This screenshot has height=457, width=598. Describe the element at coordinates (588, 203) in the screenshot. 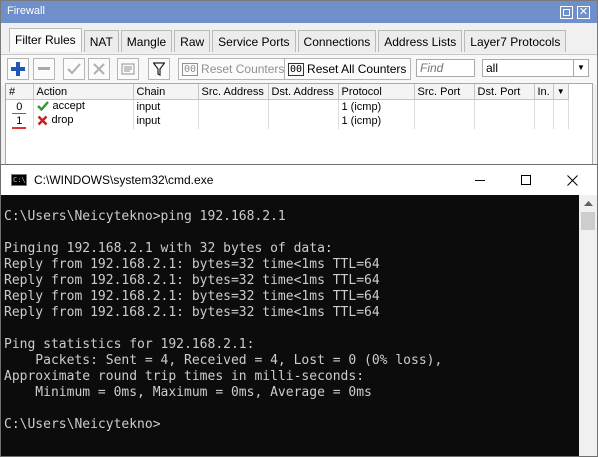

I see `scroll-up-arrow-icon` at that location.